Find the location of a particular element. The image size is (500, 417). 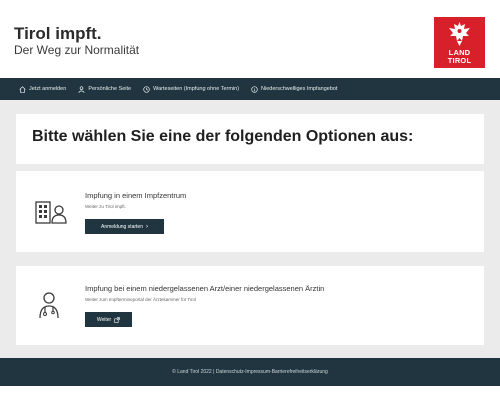

nav-item-label: Warteseiten (Impfung ohne Termin) is located at coordinates (196, 89).